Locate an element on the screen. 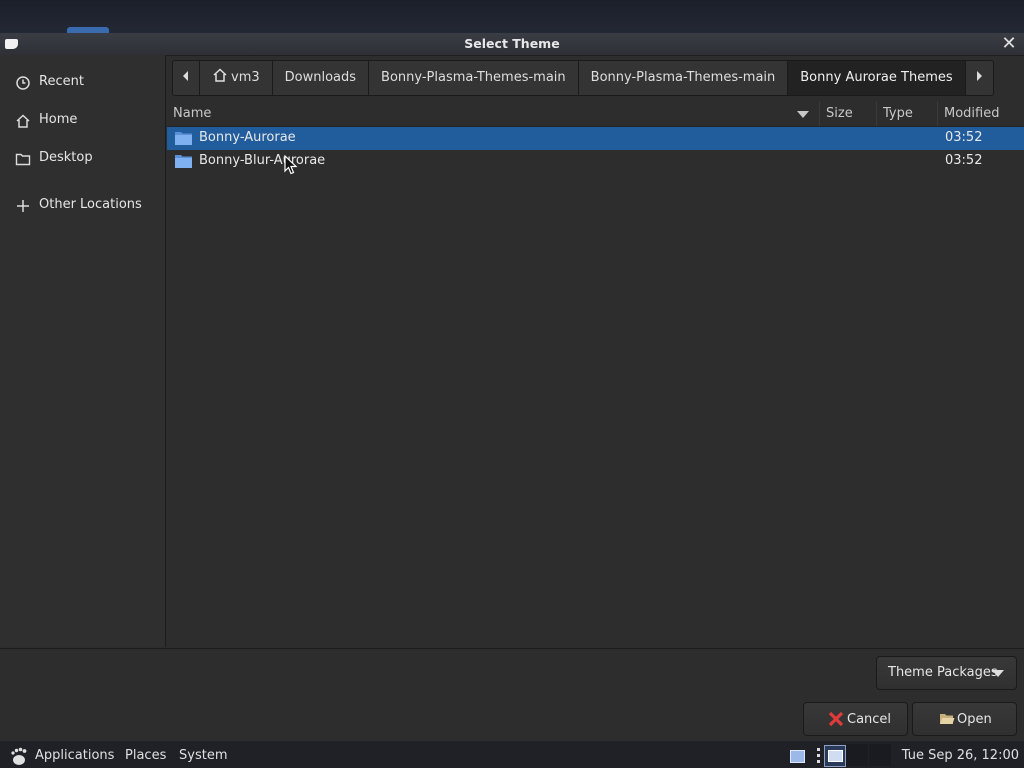  chevron-right-icon is located at coordinates (980, 76).